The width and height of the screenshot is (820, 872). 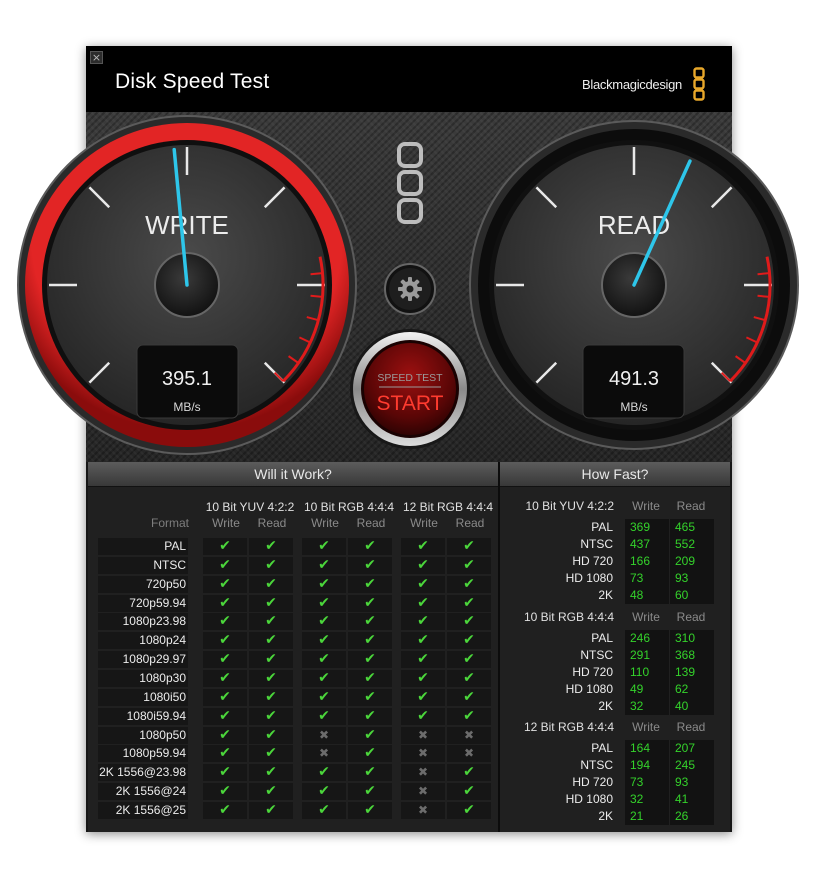 What do you see at coordinates (692, 655) in the screenshot?
I see `how-fast-read-value: 368` at bounding box center [692, 655].